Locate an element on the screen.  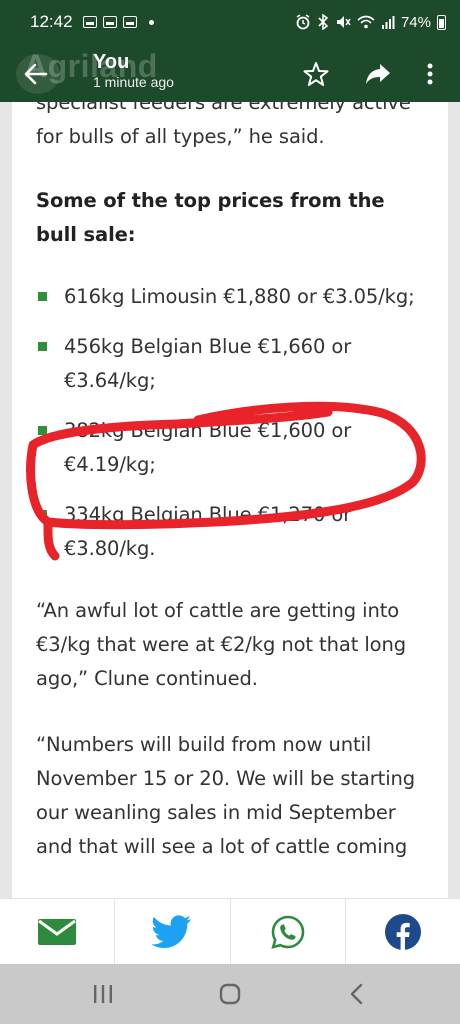
facebook-icon is located at coordinates (402, 931).